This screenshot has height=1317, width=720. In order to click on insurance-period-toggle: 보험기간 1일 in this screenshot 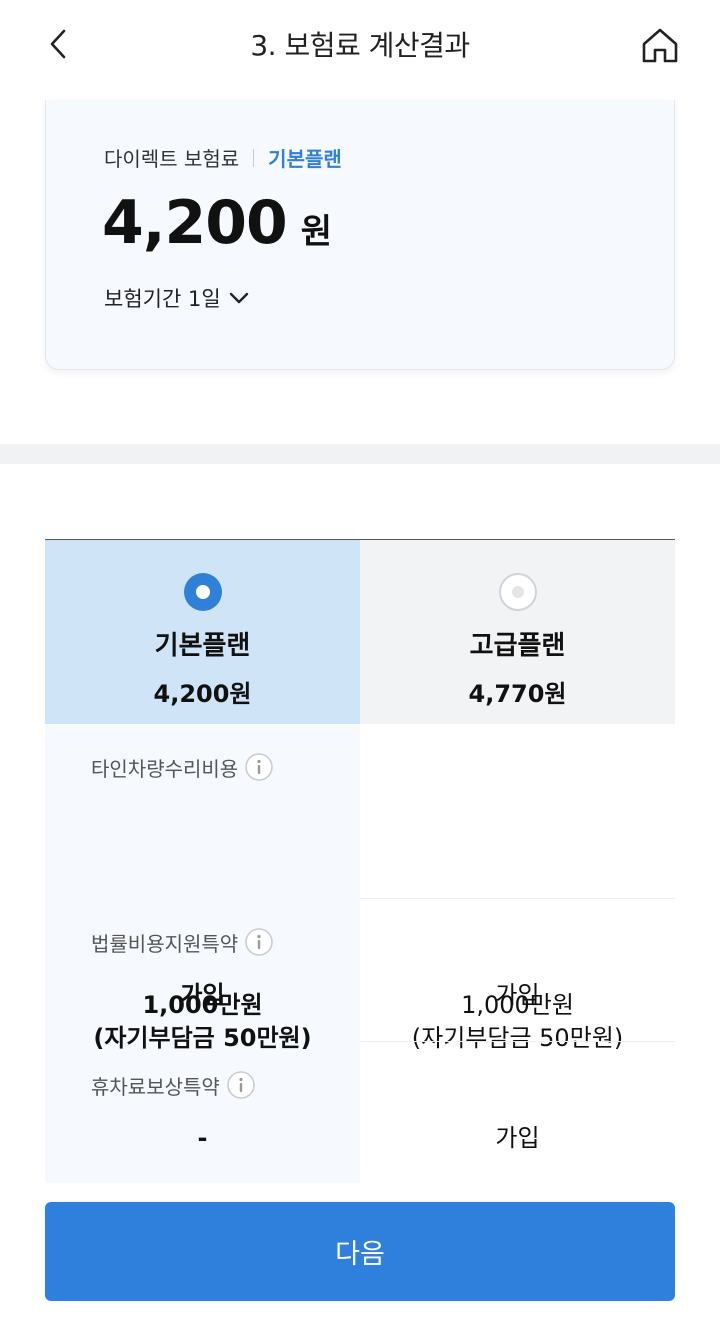, I will do `click(176, 298)`.